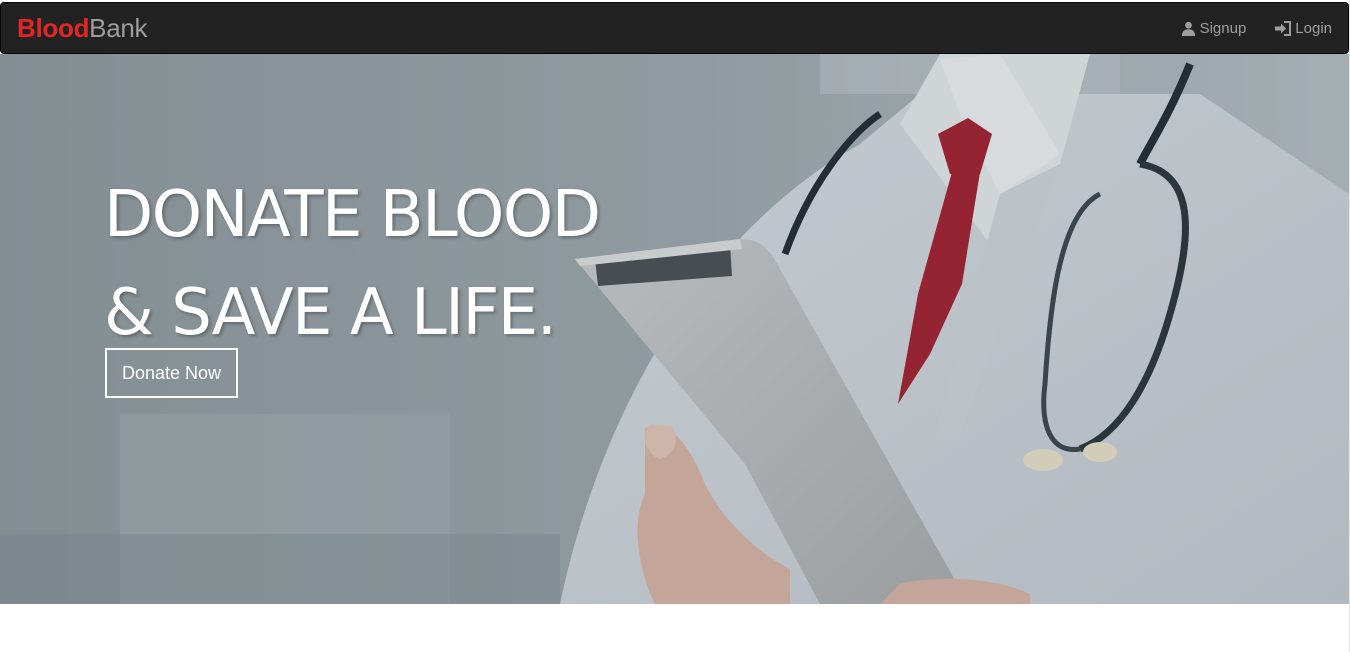 This screenshot has width=1350, height=652. I want to click on brand-bank-text: Bank, so click(118, 28).